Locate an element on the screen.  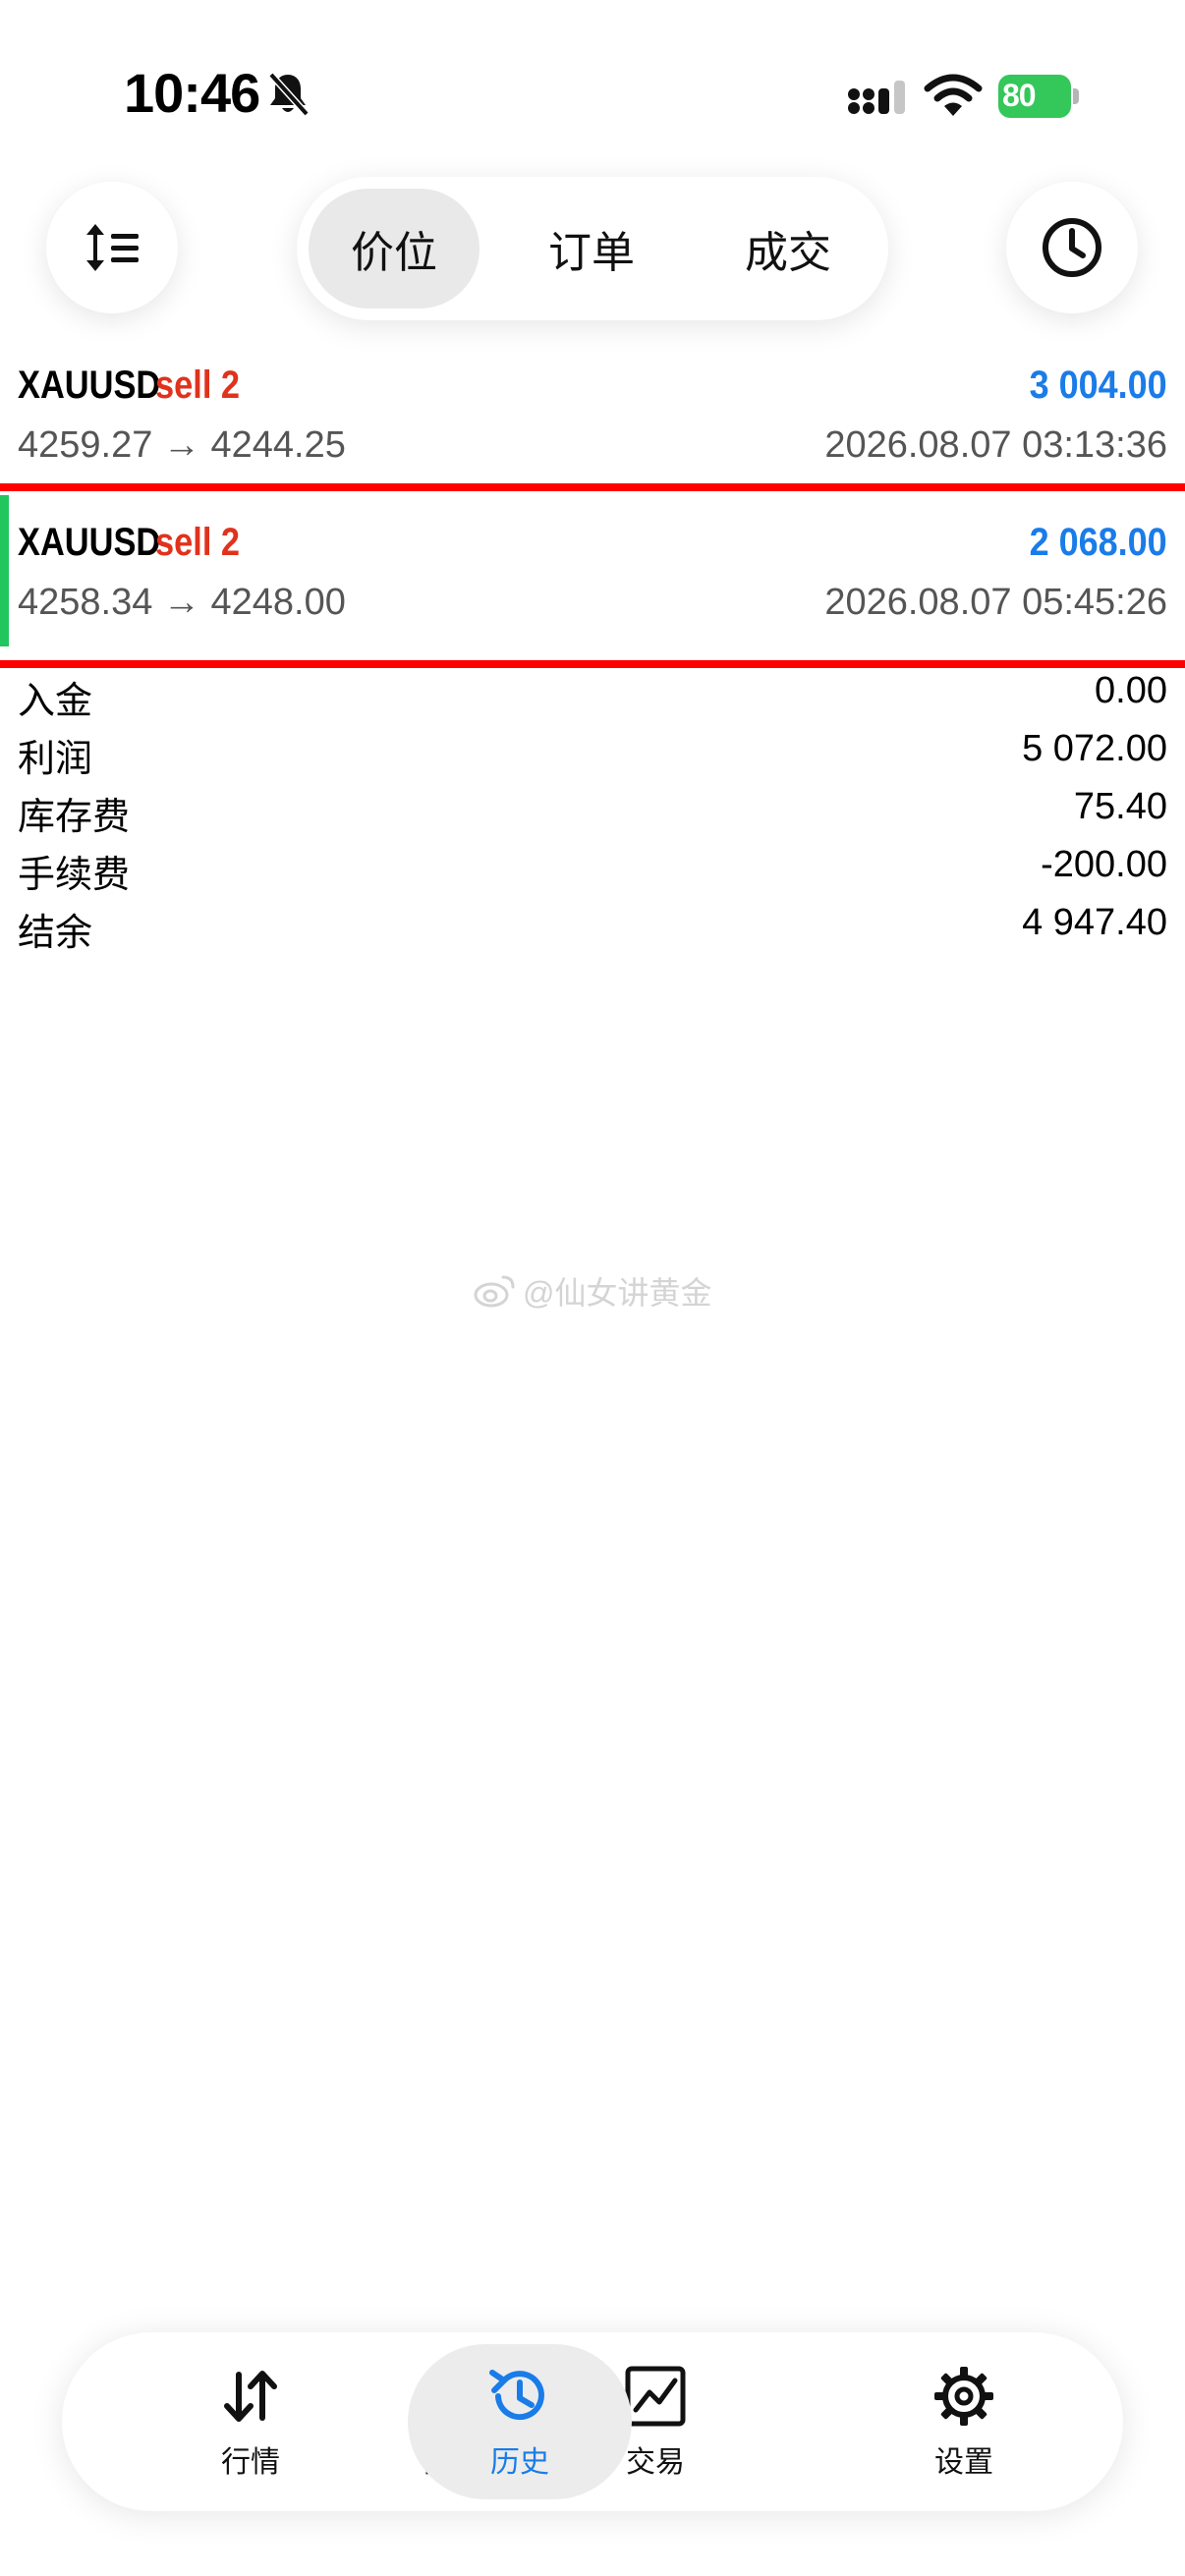
battery-charging-icon: 80 is located at coordinates (1040, 96).